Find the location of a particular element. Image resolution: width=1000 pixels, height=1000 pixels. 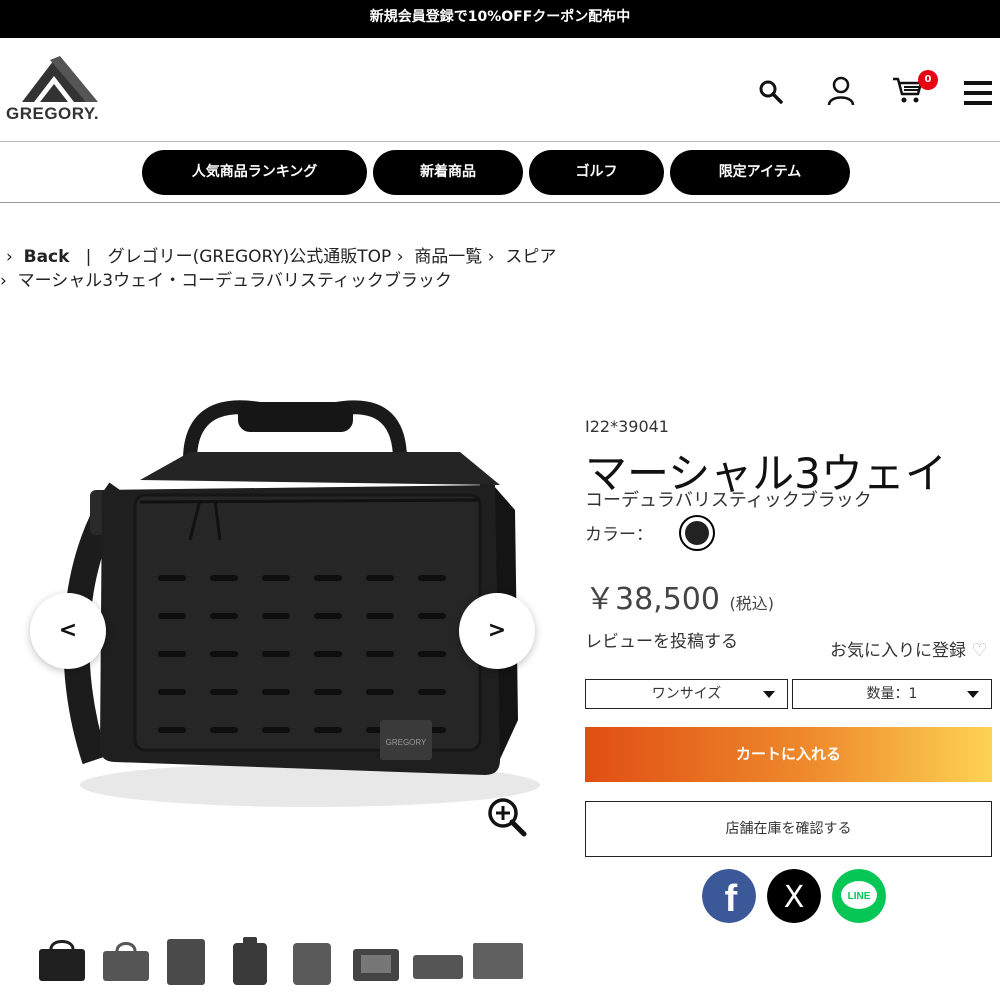

menu-icon is located at coordinates (978, 93).